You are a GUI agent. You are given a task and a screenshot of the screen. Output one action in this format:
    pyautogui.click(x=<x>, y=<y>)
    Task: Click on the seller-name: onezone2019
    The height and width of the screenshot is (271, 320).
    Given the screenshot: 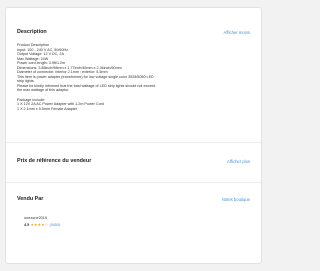 What is the action you would take?
    pyautogui.click(x=42, y=218)
    